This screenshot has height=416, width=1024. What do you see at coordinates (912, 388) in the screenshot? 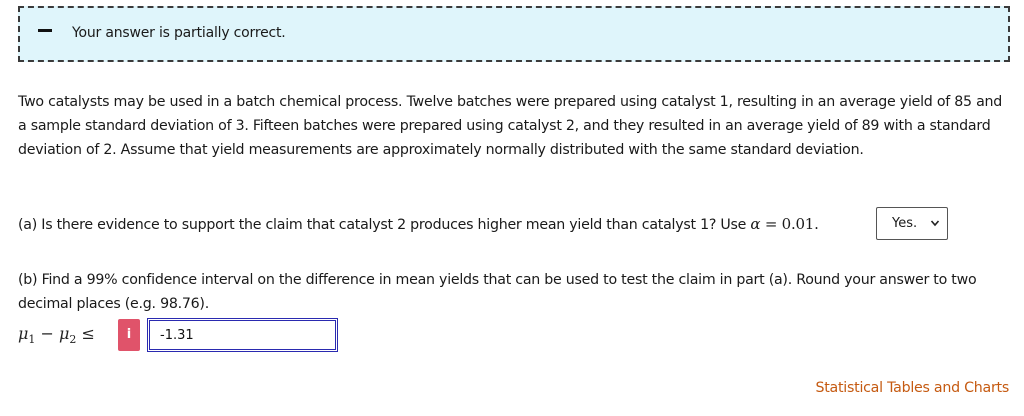
I see `statistical-tables-link: Statistical Tables and Charts` at bounding box center [912, 388].